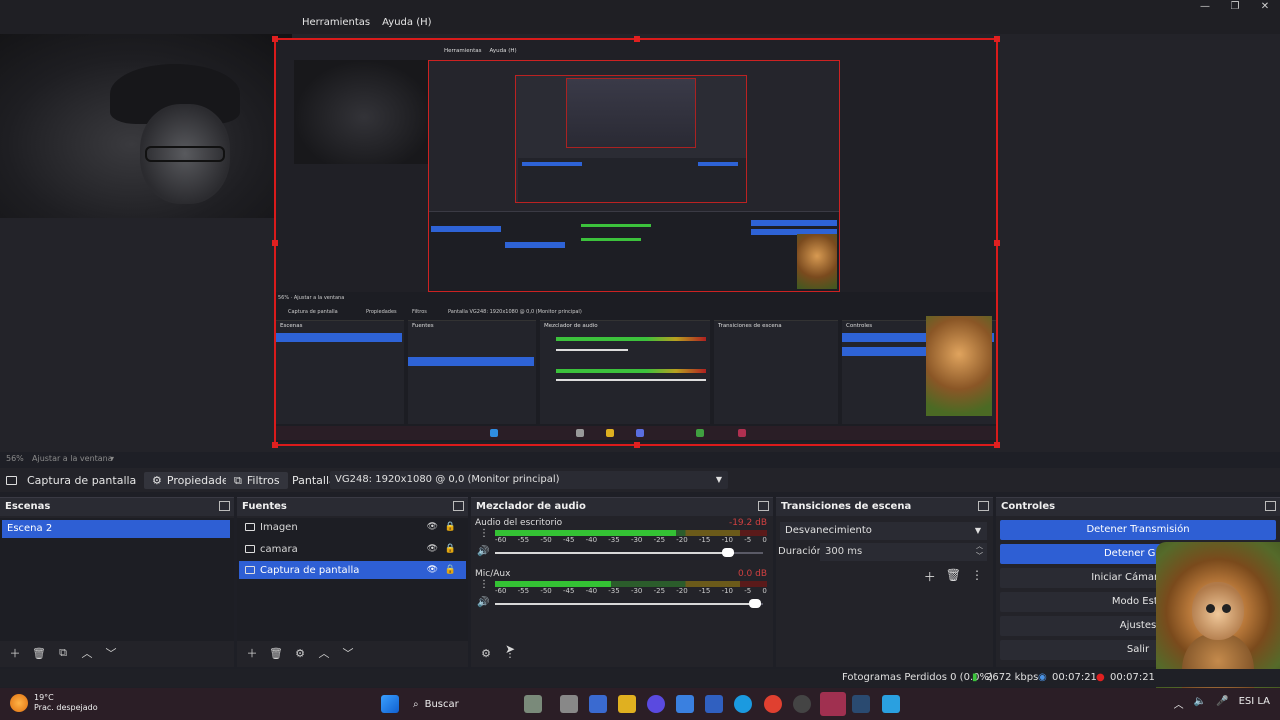 The width and height of the screenshot is (1280, 720). Describe the element at coordinates (627, 704) in the screenshot. I see `file-explorer-icon` at that location.